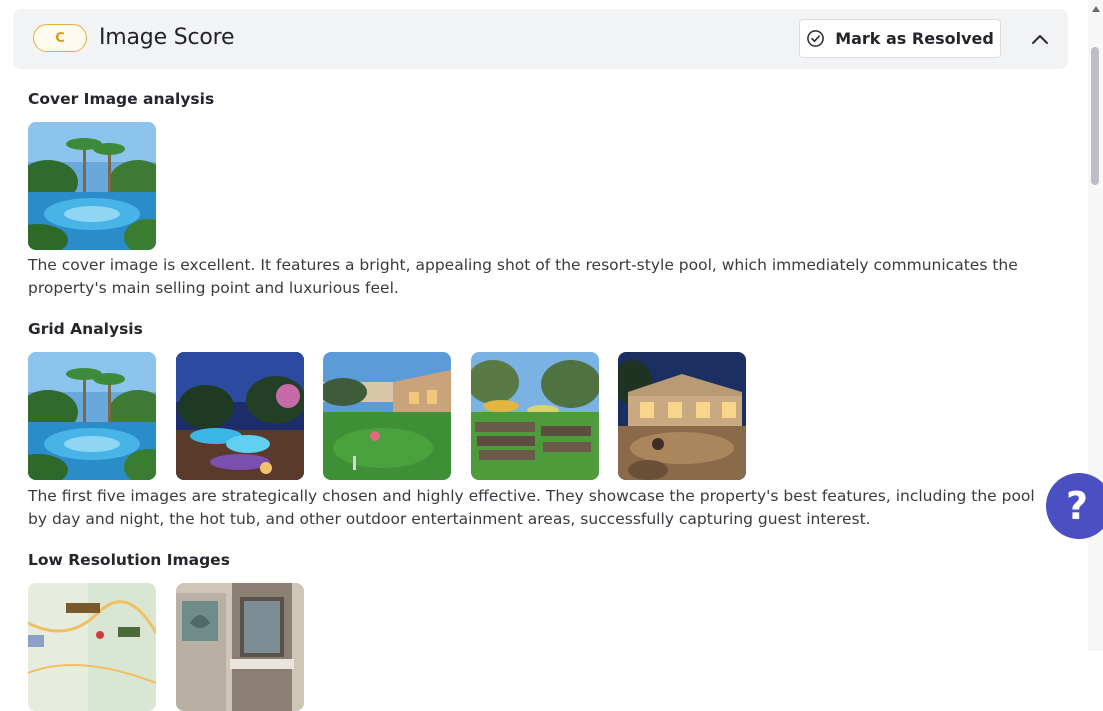 The height and width of the screenshot is (711, 1103). I want to click on grid-analysis-title: Grid Analysis, so click(85, 329).